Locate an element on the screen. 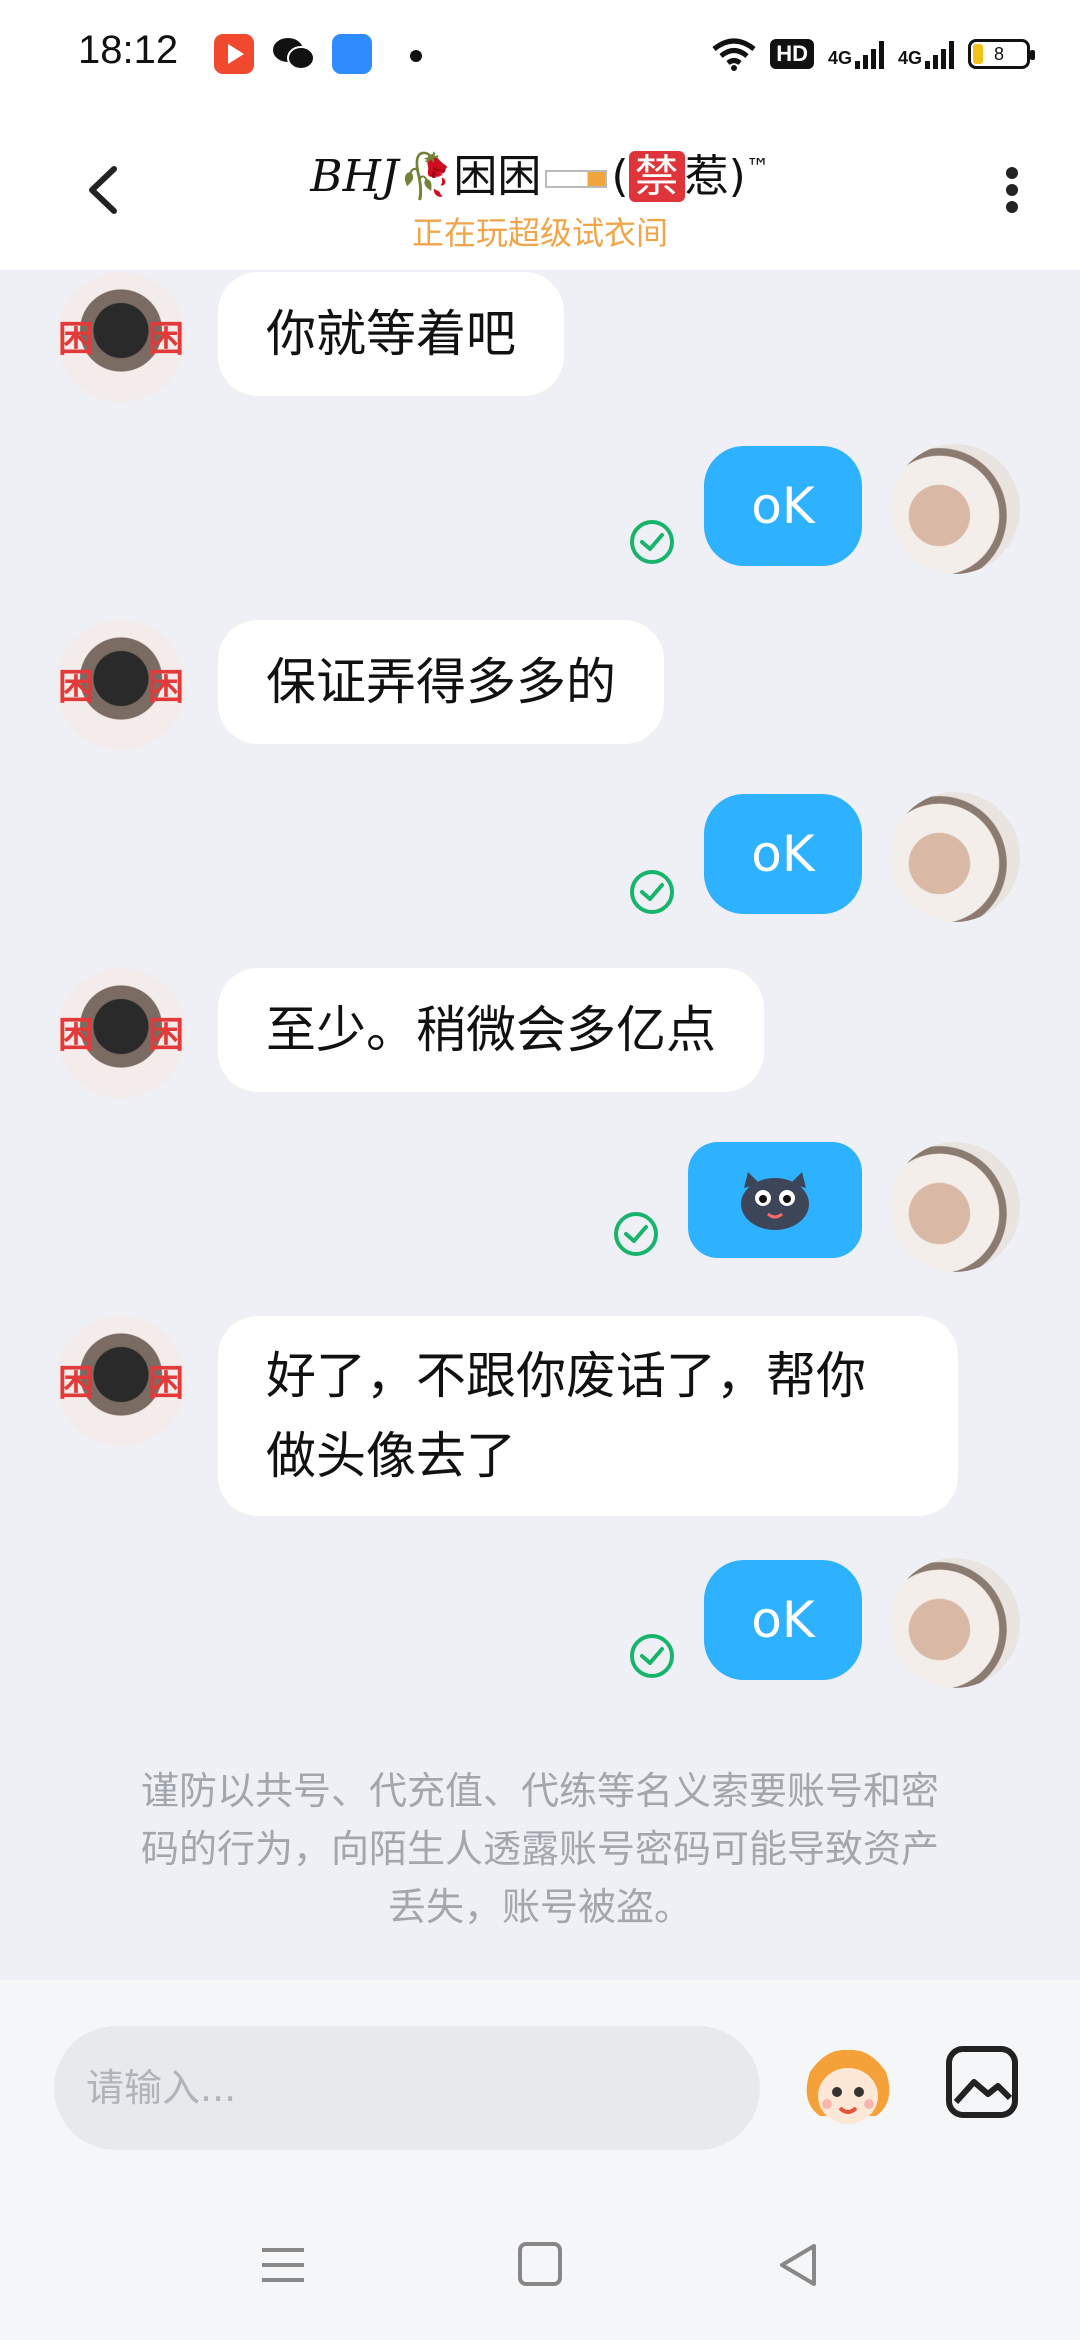 This screenshot has height=2340, width=1080. message-bubble-incoming: 好了，不跟你废话了，帮你 做头像去了 is located at coordinates (588, 1416).